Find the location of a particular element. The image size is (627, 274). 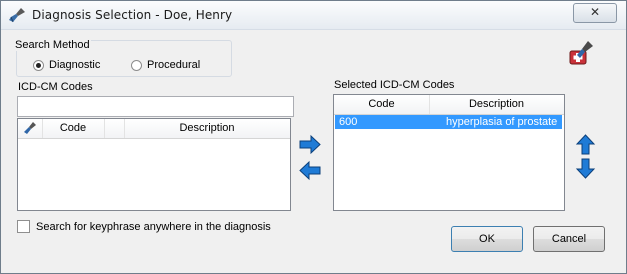

icd-codes-list: Code Description is located at coordinates (154, 164).